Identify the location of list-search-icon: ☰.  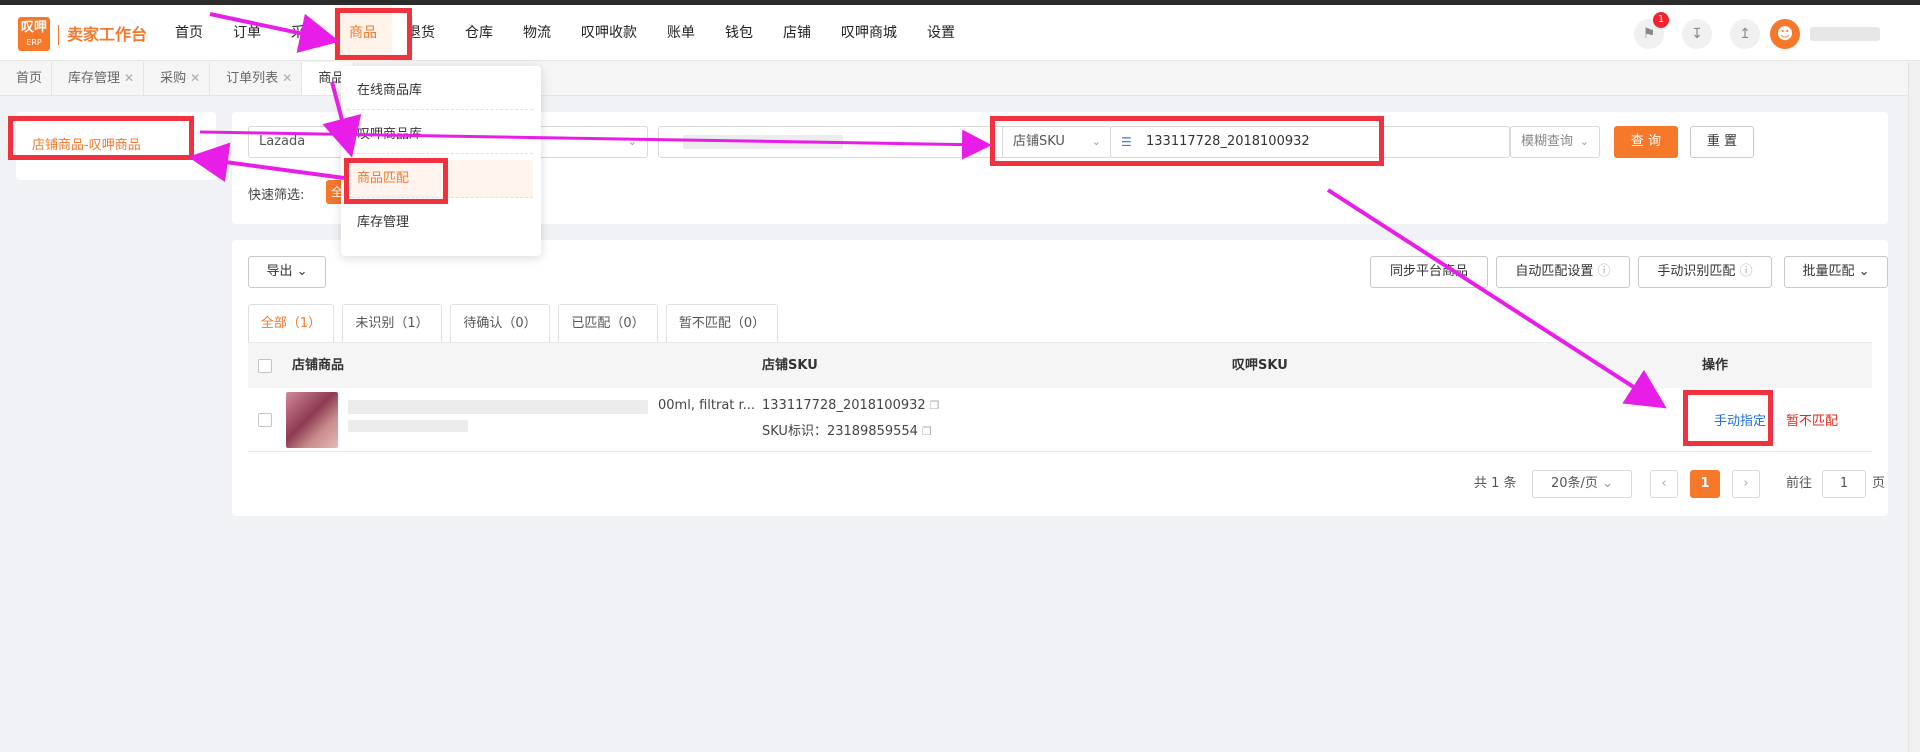
(1126, 142).